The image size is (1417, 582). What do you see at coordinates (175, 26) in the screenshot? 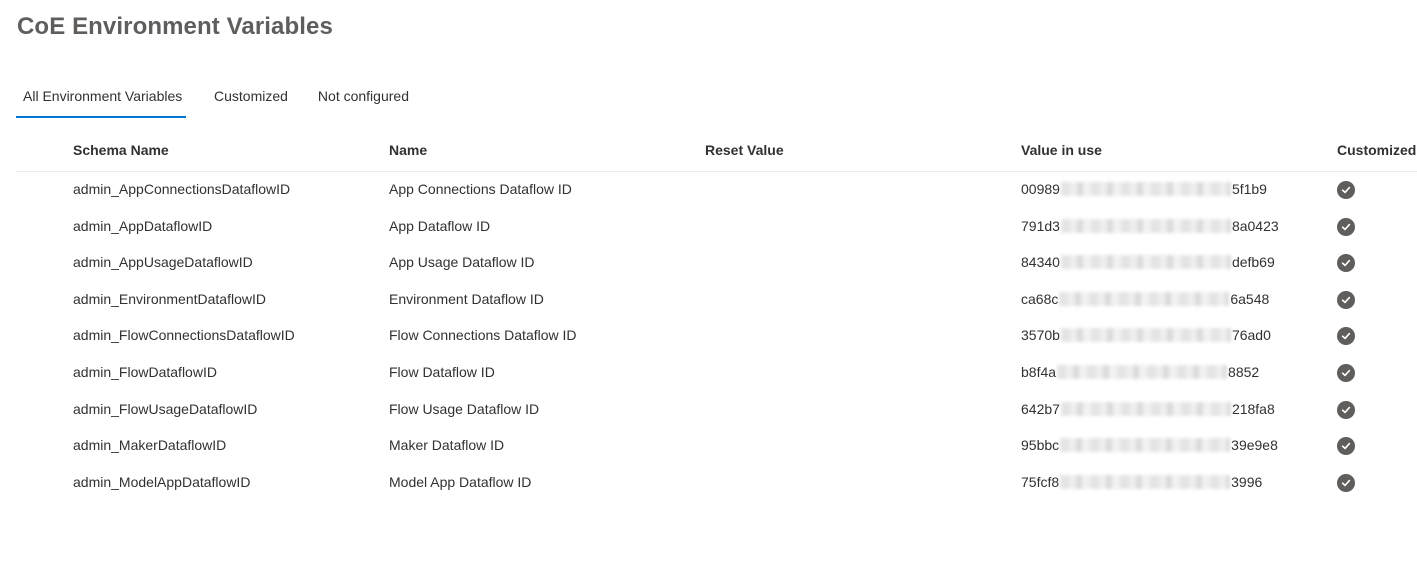
I see `page-title: CoE Environment Variables` at bounding box center [175, 26].